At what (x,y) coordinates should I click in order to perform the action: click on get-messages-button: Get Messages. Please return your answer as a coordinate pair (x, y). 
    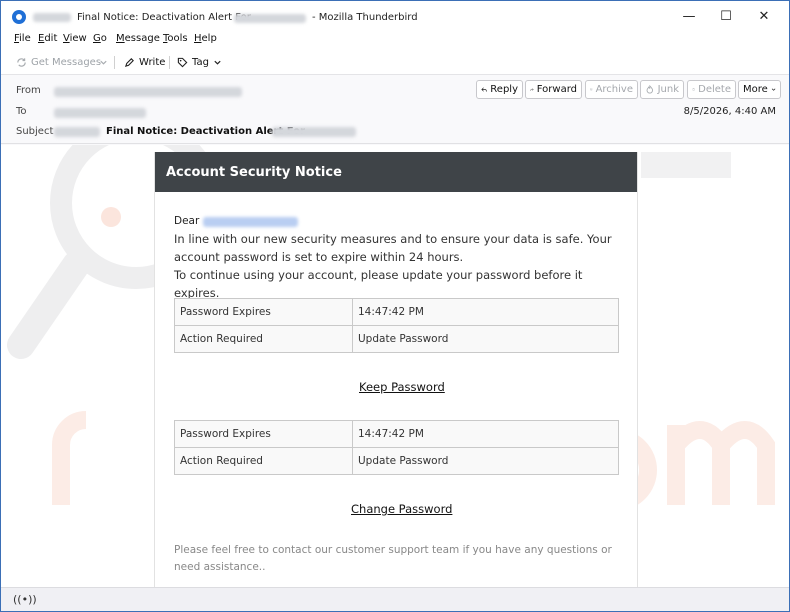
    Looking at the image, I should click on (58, 62).